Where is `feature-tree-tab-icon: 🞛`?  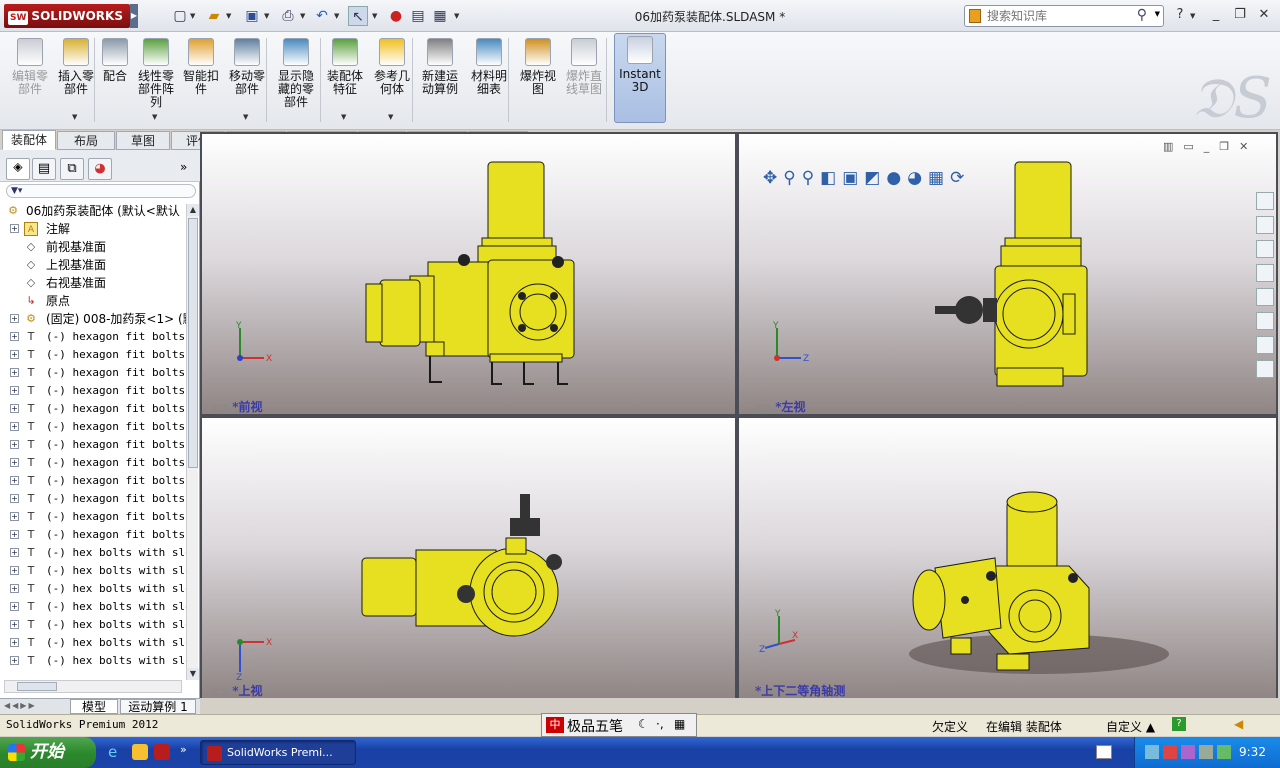 feature-tree-tab-icon: 🞛 is located at coordinates (18, 169).